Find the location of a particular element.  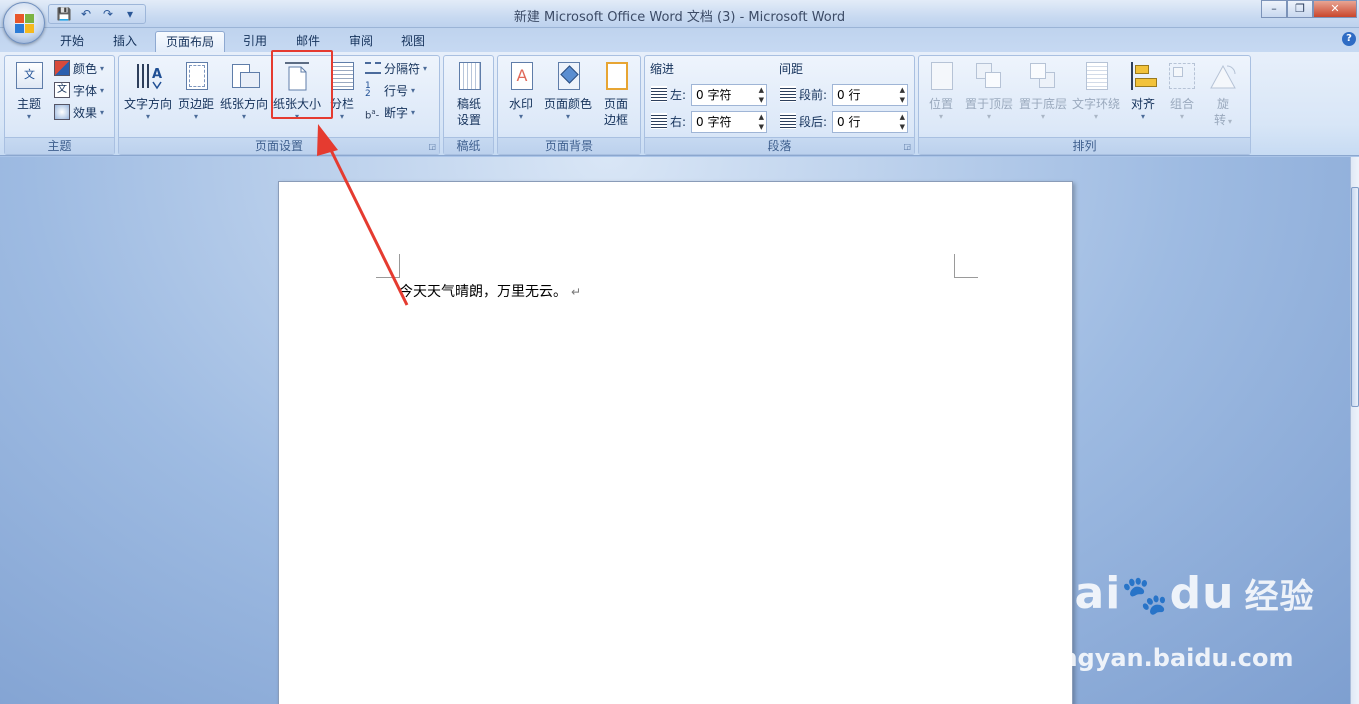

spacing-after-icon is located at coordinates (788, 121).